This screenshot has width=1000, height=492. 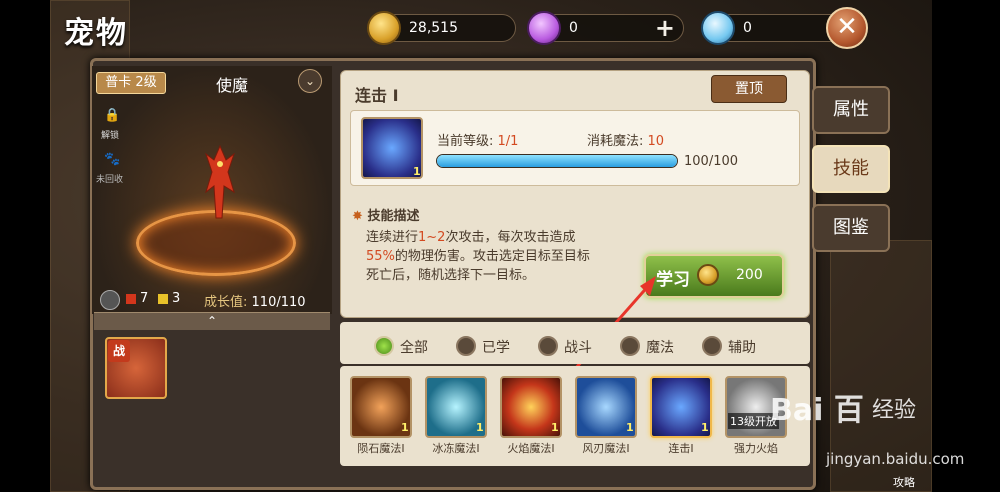 I want to click on tab-handbook: 图鉴, so click(x=851, y=228).